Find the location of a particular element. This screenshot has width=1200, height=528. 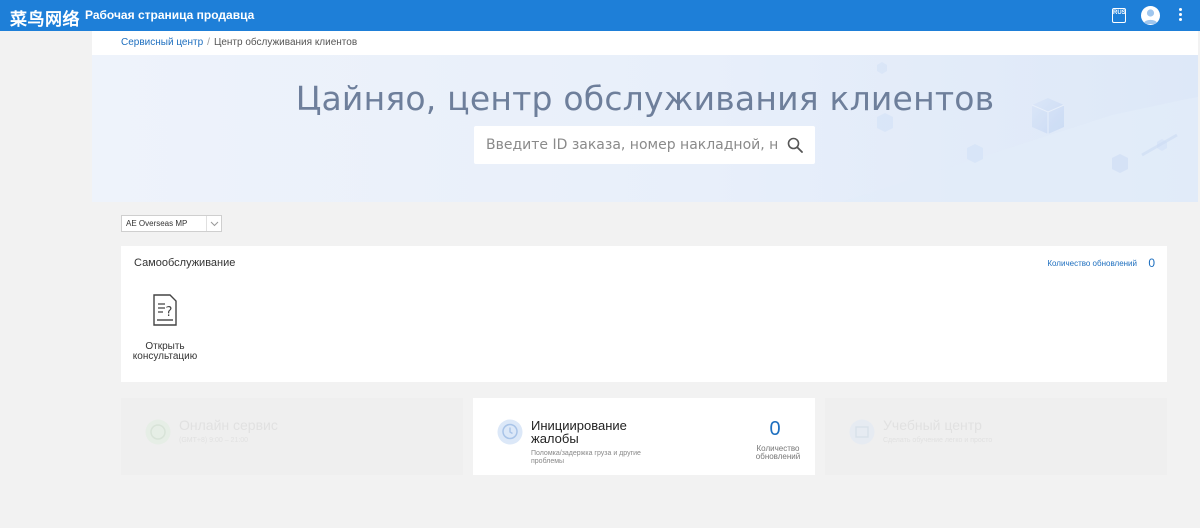

online-service-card: Онлайн сервис (GMT+8) 9:00 – 21:00 is located at coordinates (292, 436).